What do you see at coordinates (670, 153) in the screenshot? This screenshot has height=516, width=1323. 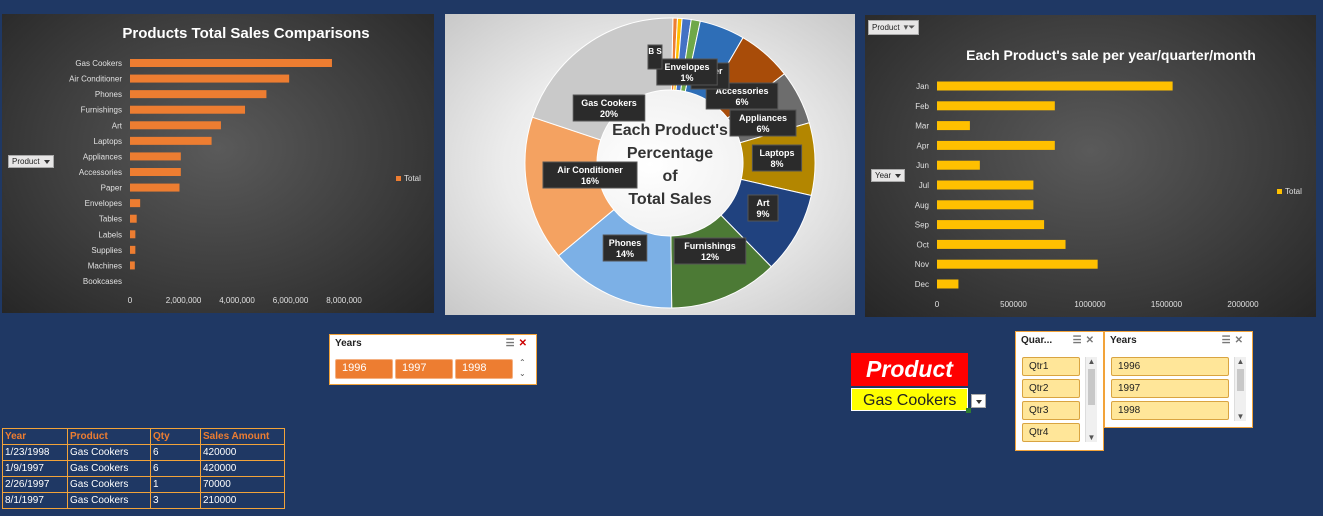 I see `donut-center-title: Percentage` at bounding box center [670, 153].